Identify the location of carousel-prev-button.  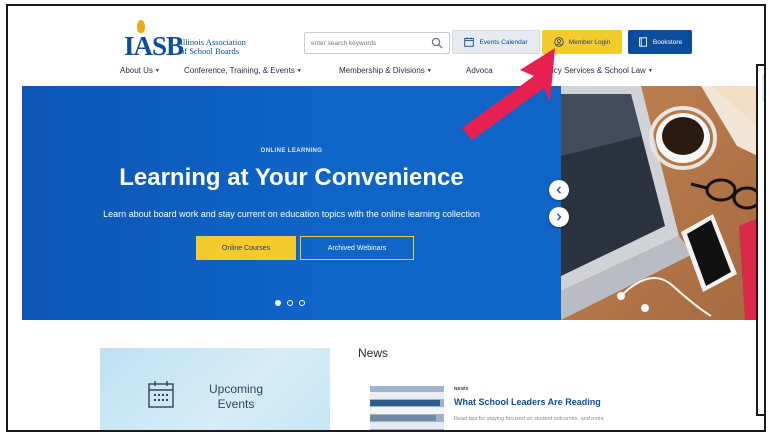
(559, 190).